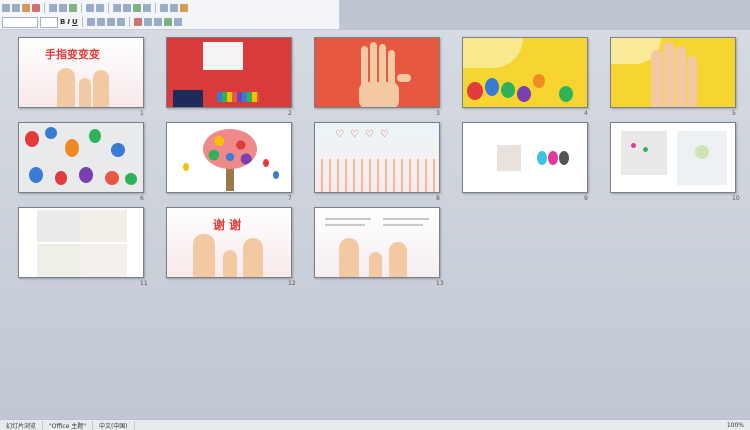 The image size is (750, 430). I want to click on print-icon, so click(36, 8).